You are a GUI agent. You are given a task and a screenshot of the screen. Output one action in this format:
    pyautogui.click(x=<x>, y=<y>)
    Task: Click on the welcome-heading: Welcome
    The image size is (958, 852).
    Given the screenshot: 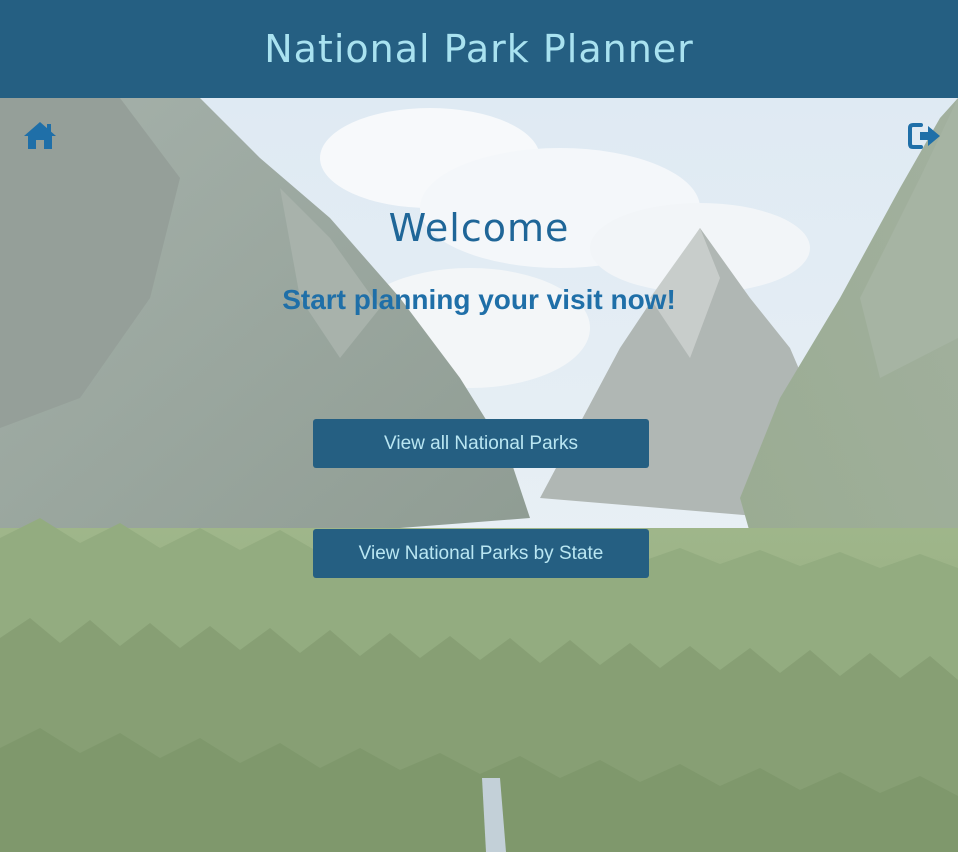 What is the action you would take?
    pyautogui.click(x=479, y=228)
    